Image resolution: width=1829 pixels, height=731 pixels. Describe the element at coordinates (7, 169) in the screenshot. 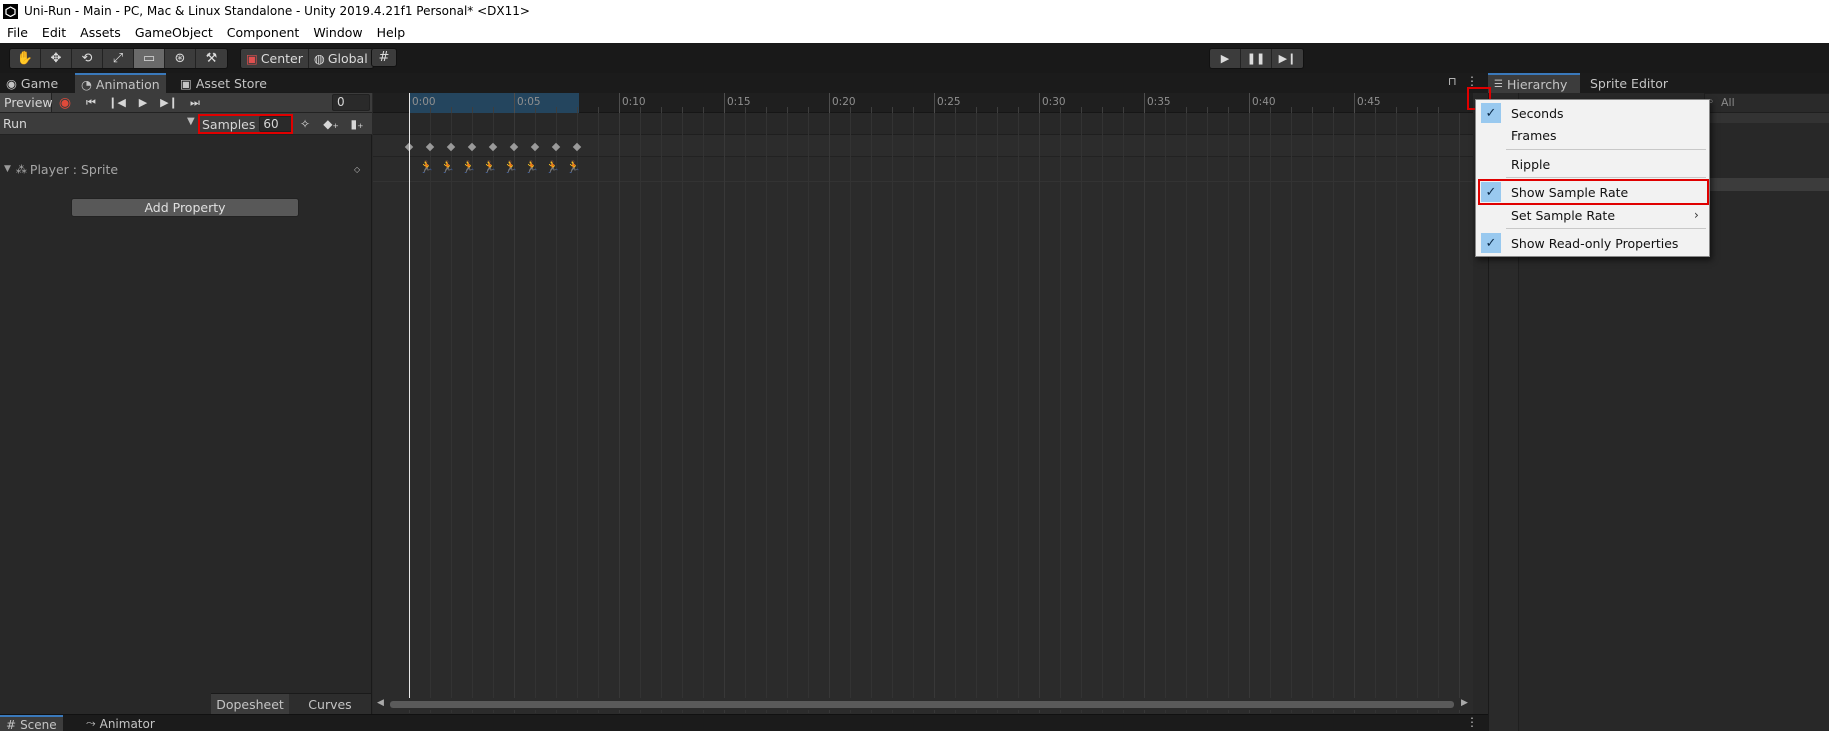

I see `expand-arrow-icon: ▼` at that location.